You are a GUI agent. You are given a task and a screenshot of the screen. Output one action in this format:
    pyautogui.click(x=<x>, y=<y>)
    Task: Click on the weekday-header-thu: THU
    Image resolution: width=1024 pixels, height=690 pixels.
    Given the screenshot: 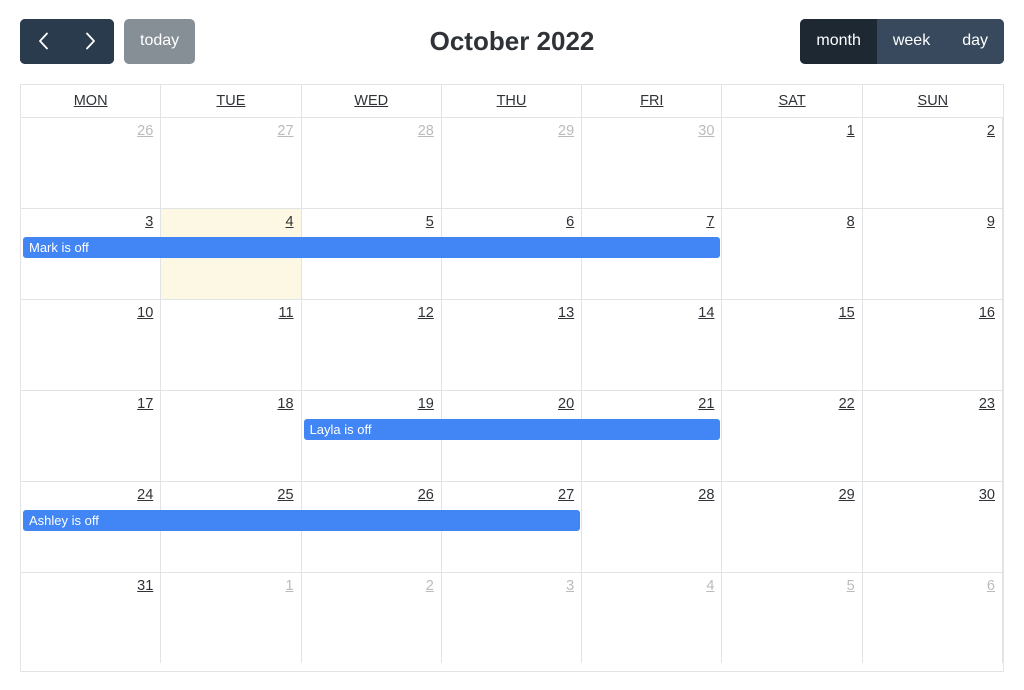 What is the action you would take?
    pyautogui.click(x=512, y=101)
    